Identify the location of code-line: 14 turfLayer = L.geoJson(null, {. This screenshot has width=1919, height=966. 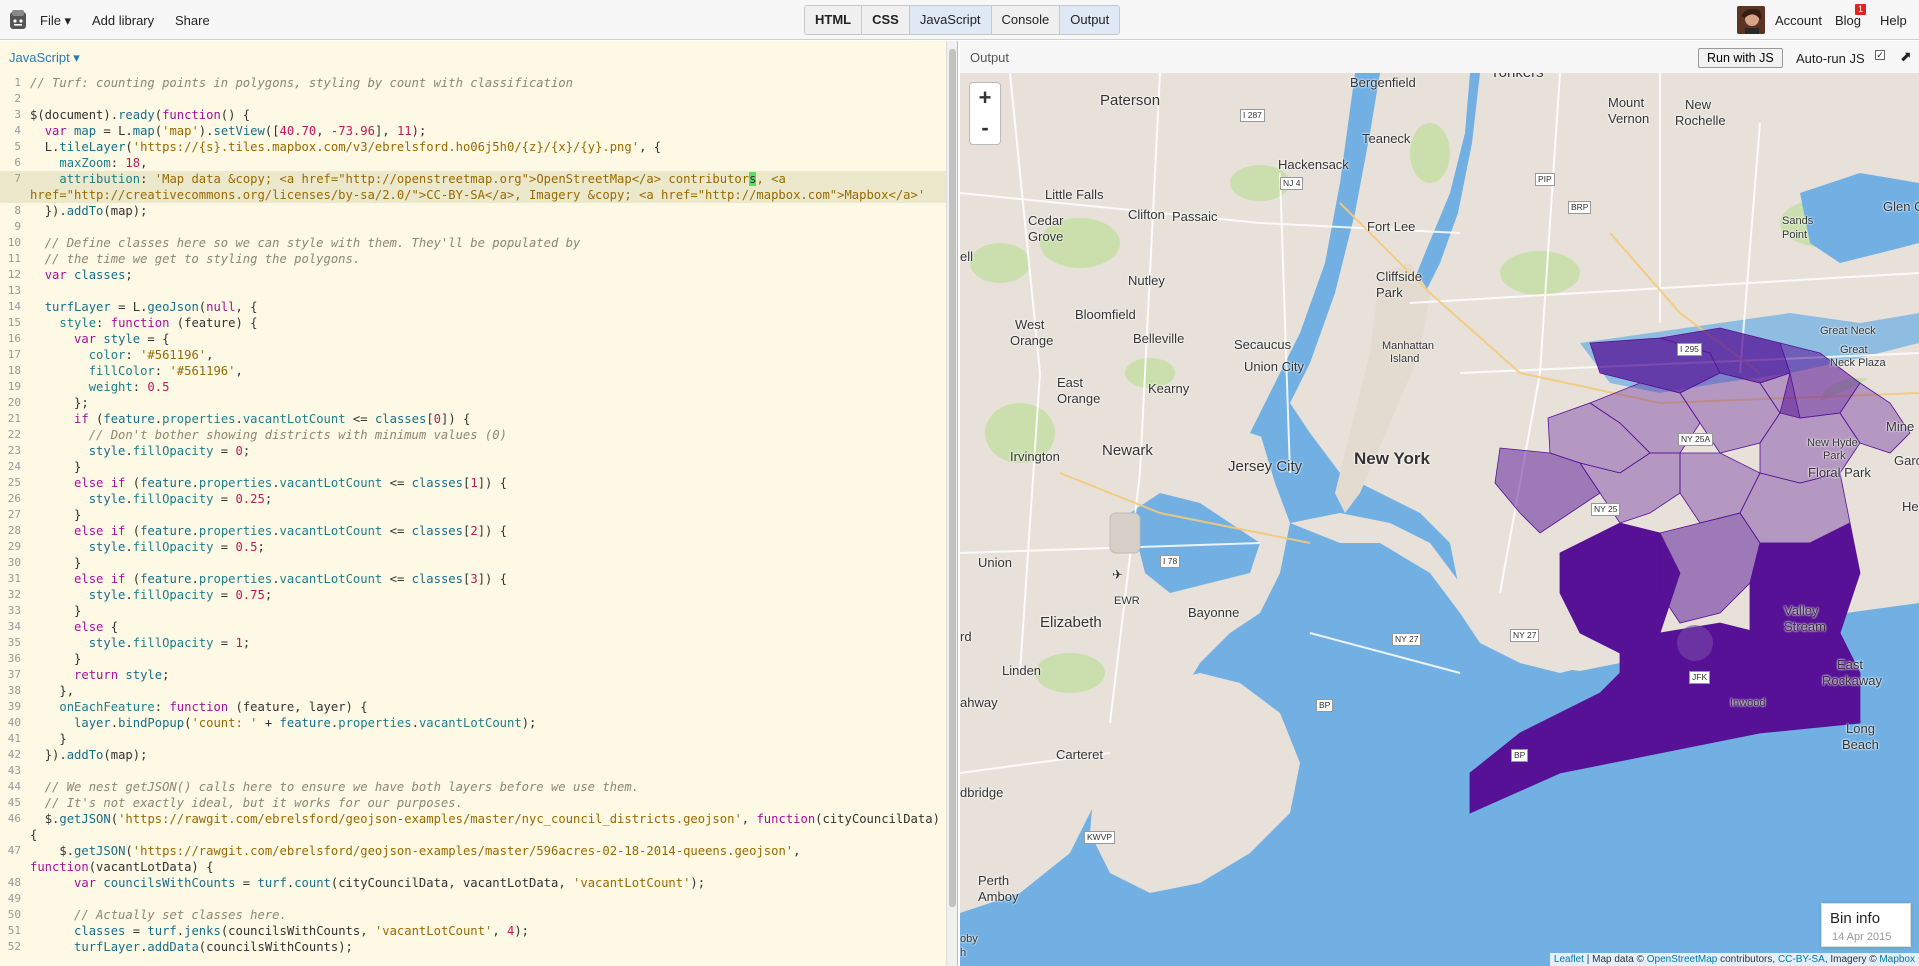
(473, 307).